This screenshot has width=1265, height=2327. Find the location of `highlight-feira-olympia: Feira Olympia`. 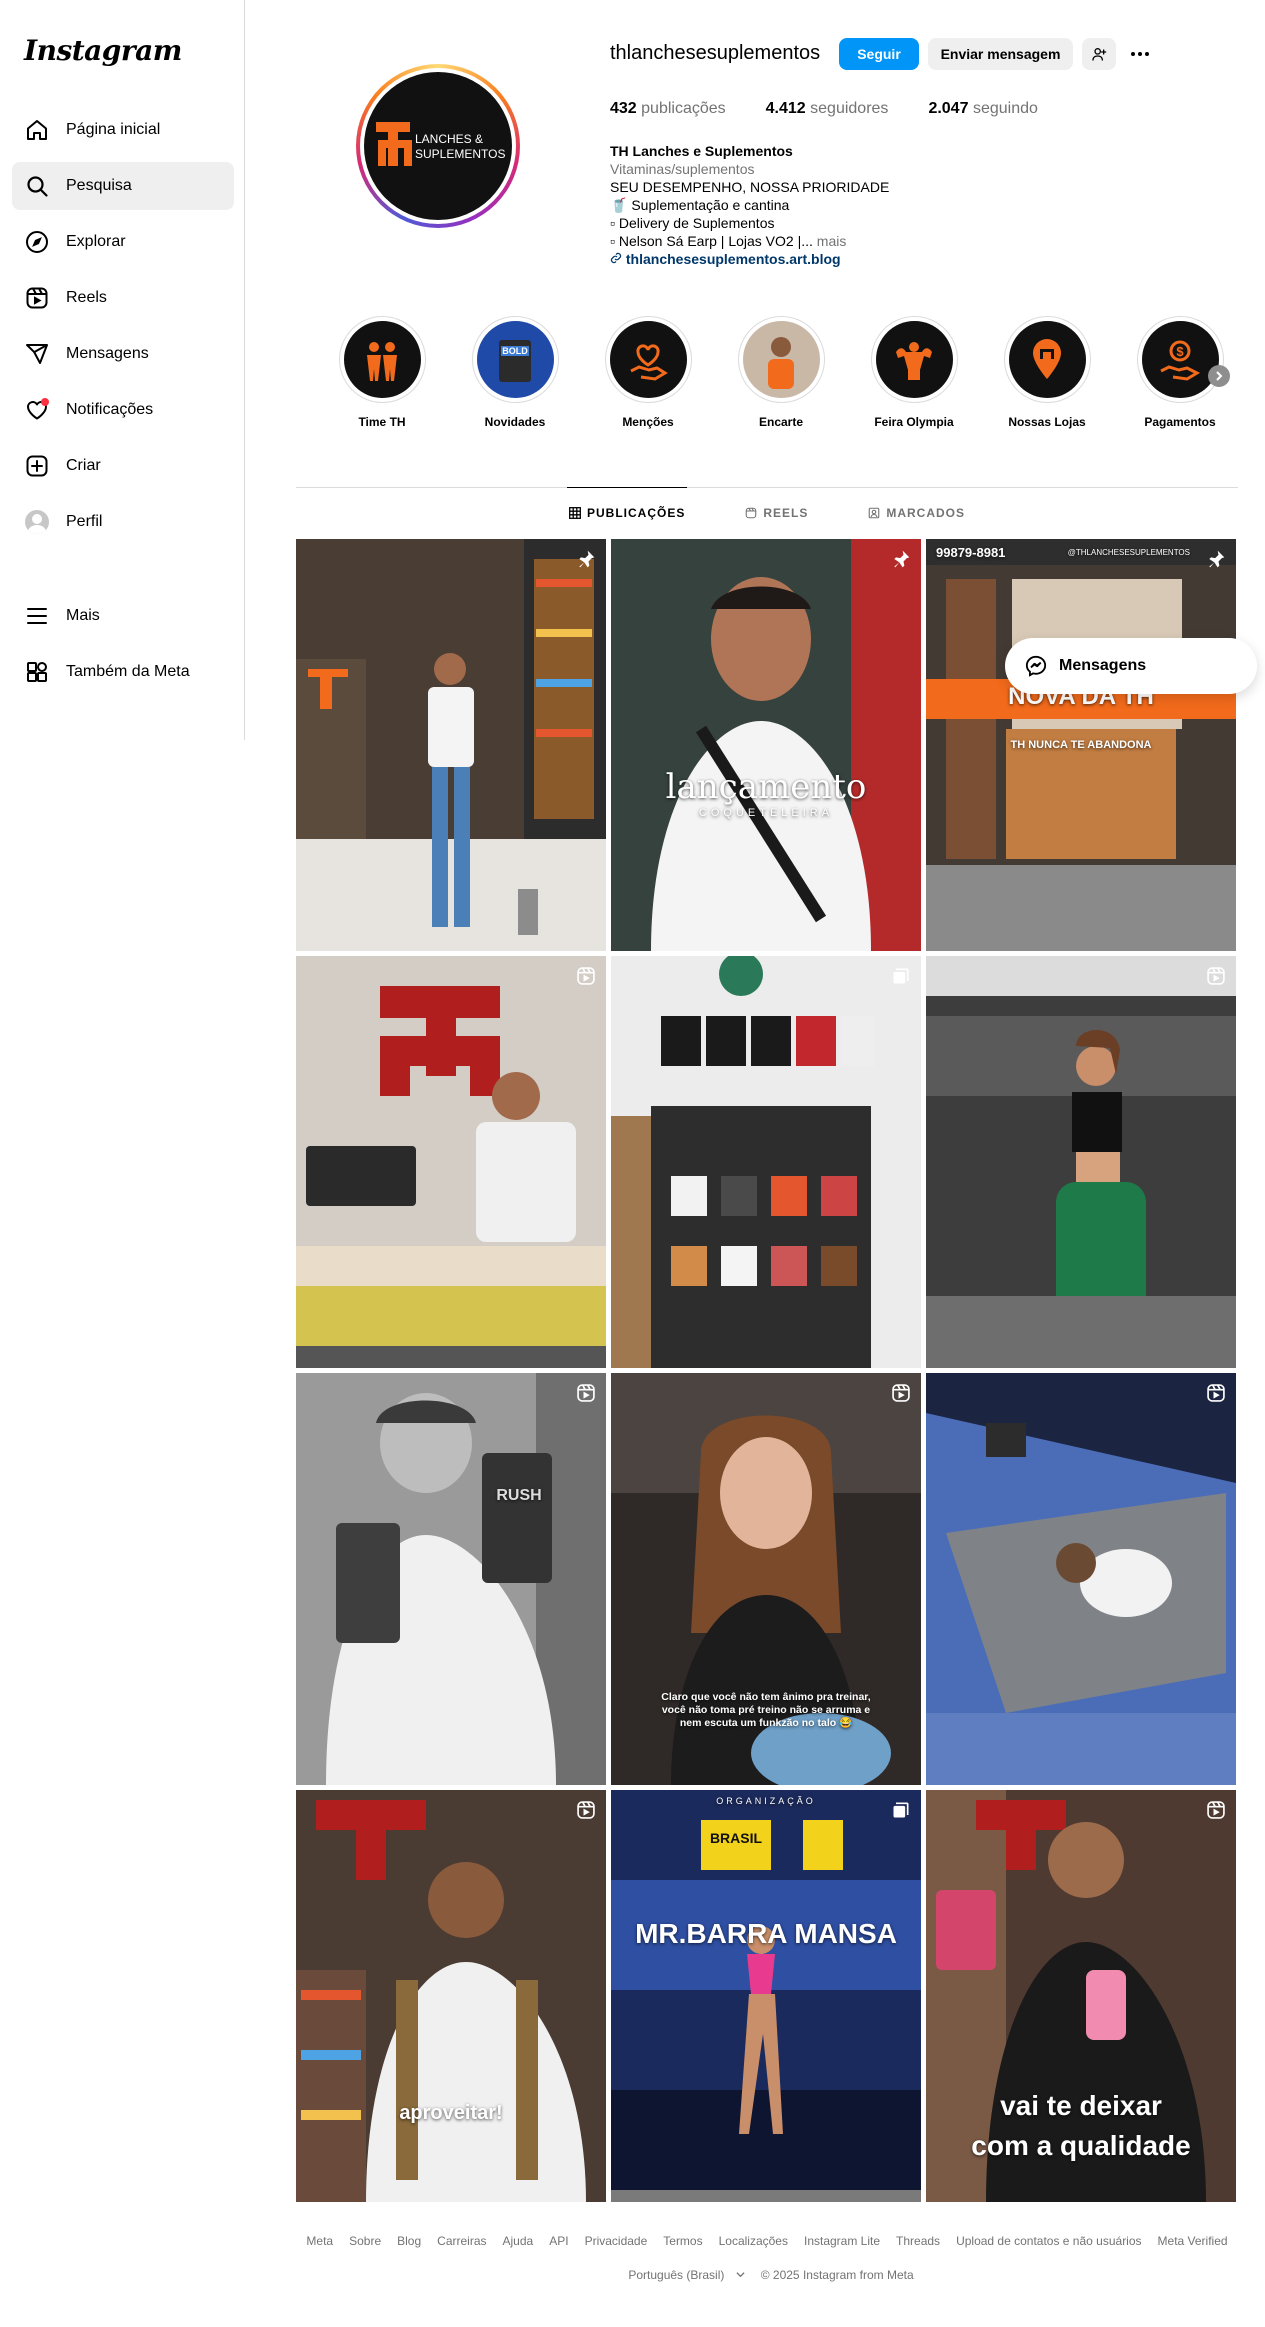

highlight-feira-olympia: Feira Olympia is located at coordinates (914, 372).